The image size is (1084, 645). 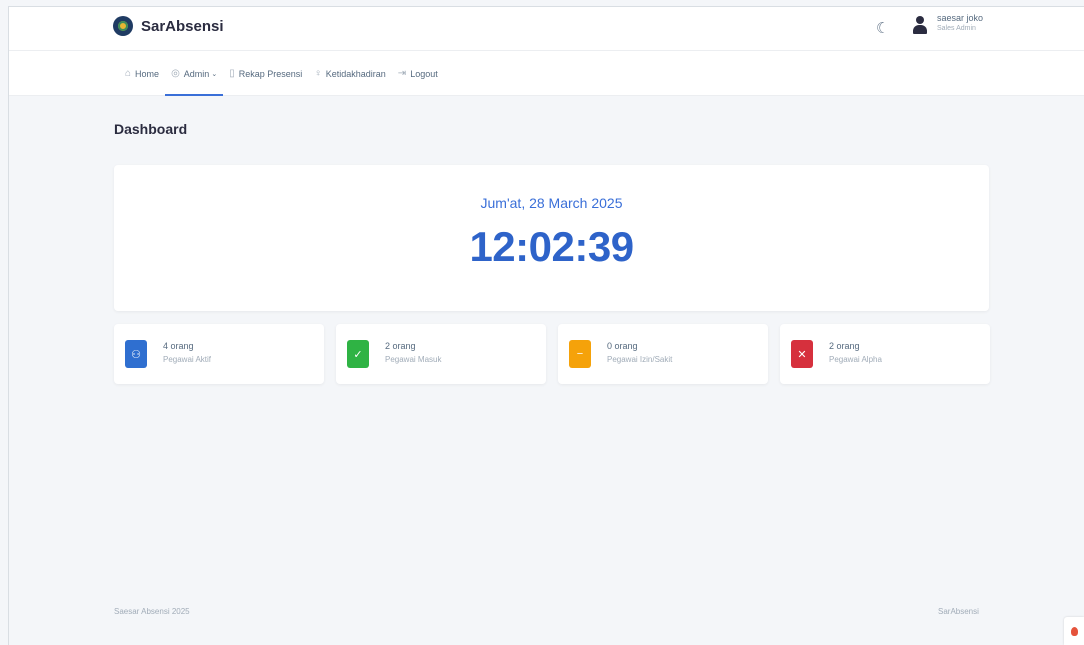 What do you see at coordinates (355, 73) in the screenshot?
I see `nav-item-label: Ketidakhadiran` at bounding box center [355, 73].